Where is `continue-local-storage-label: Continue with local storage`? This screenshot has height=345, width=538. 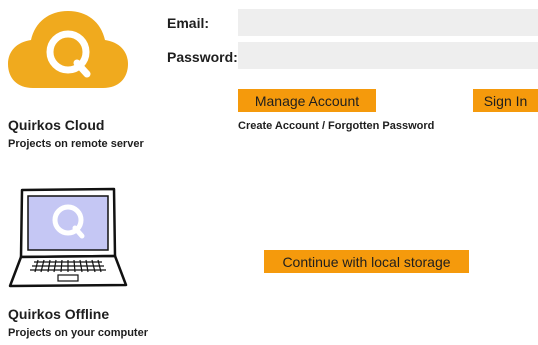
continue-local-storage-label: Continue with local storage is located at coordinates (366, 261).